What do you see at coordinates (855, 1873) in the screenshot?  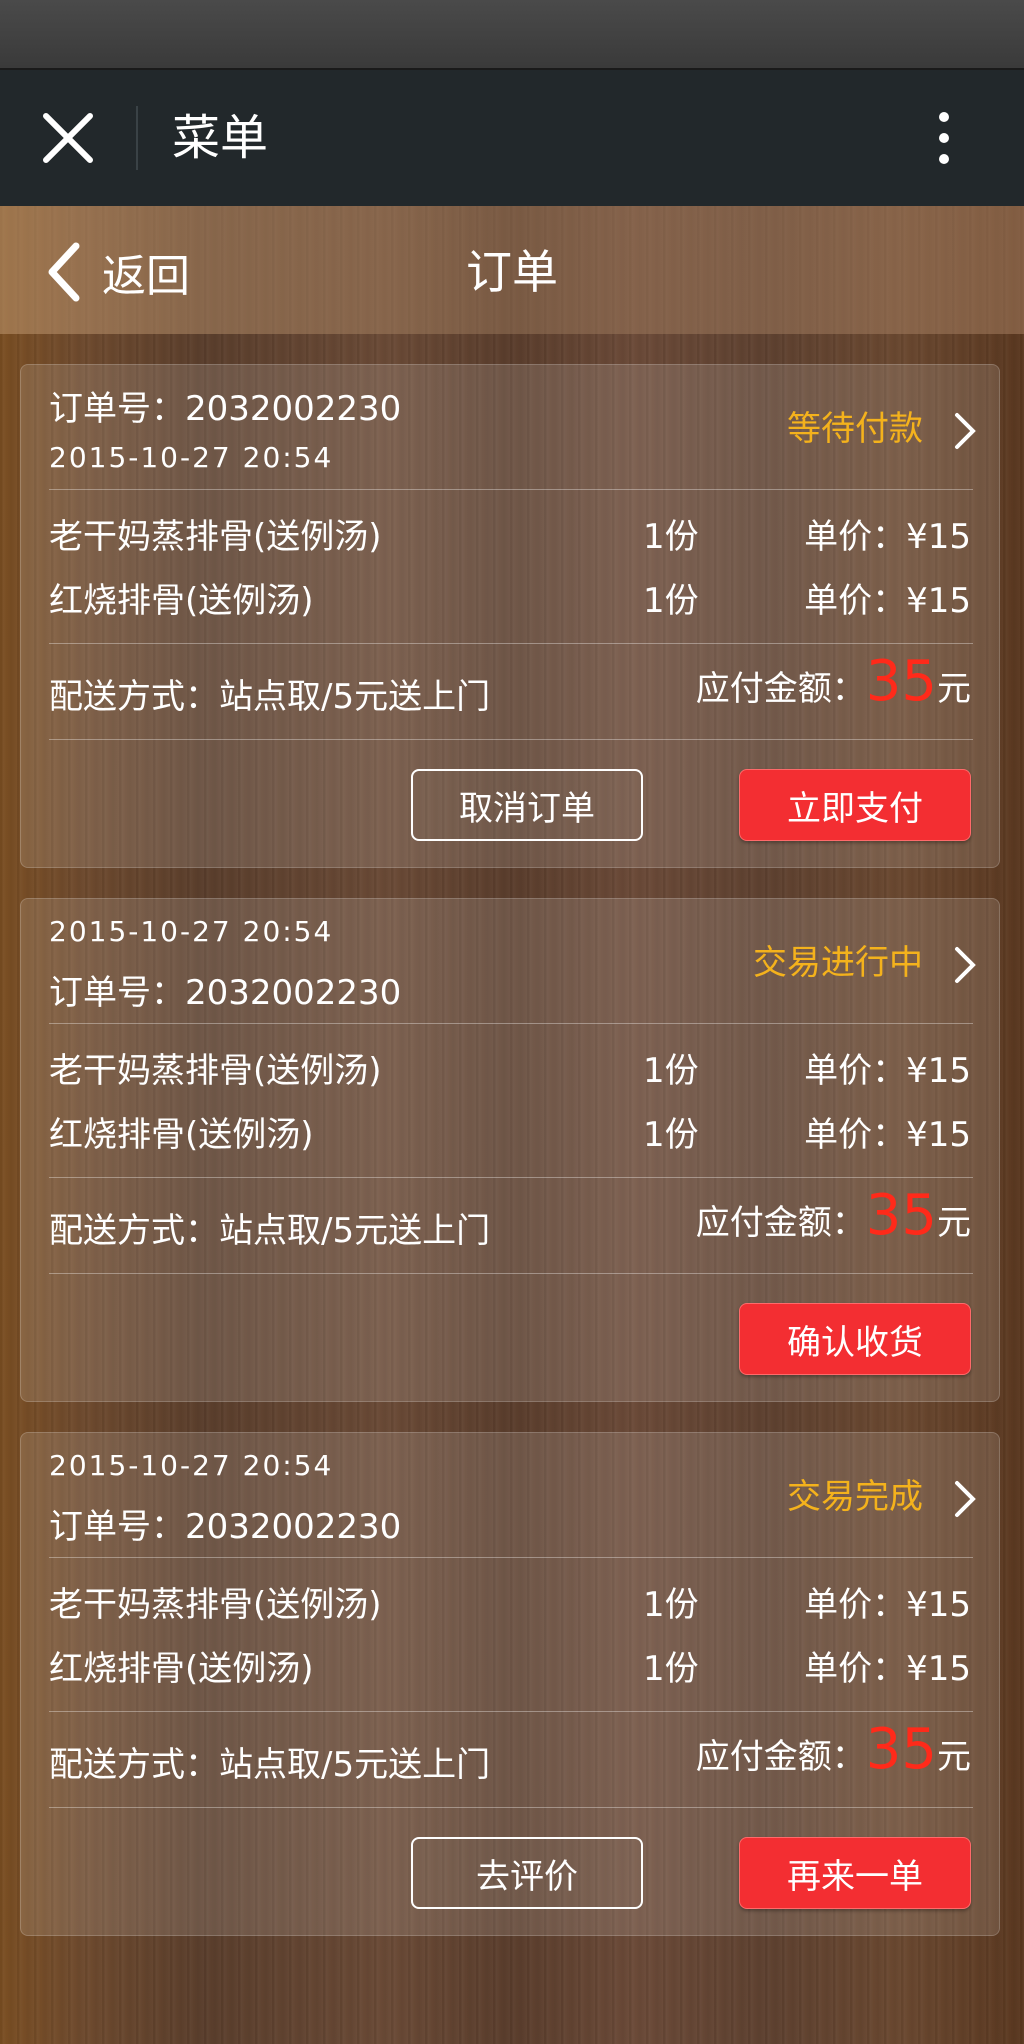 I see `reorder-button: 再来一单` at bounding box center [855, 1873].